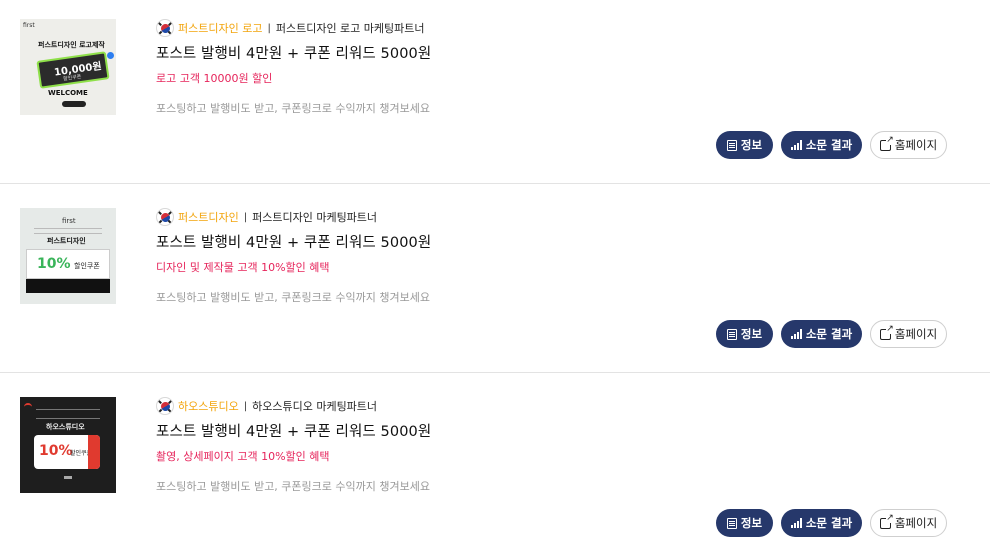 The width and height of the screenshot is (990, 558). Describe the element at coordinates (73, 70) in the screenshot. I see `thumb-ticket: 10,000원 할인쿠폰` at that location.